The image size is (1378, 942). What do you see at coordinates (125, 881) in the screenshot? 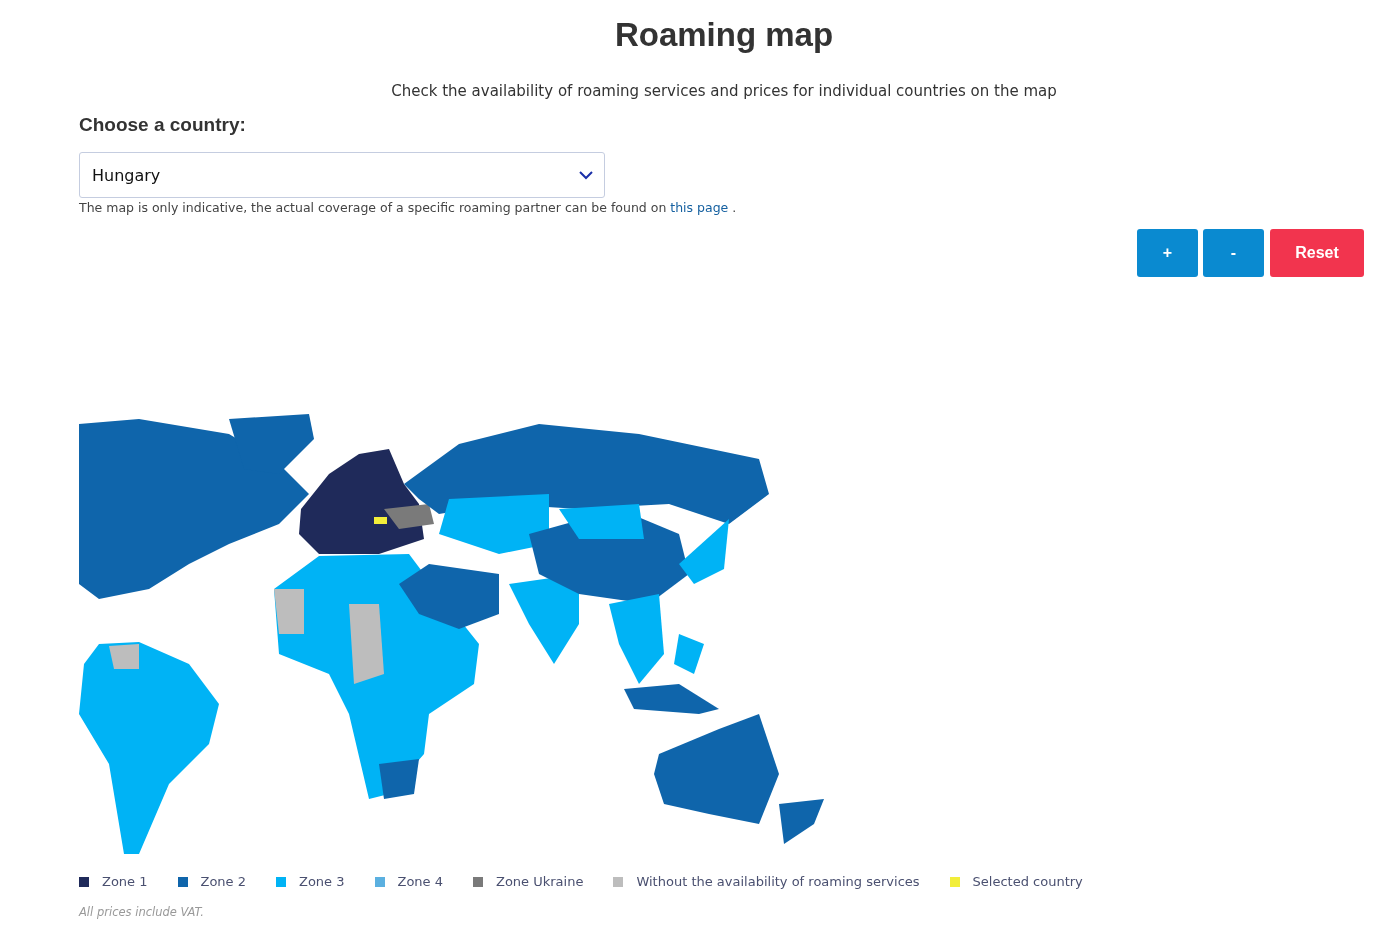
I see `legend-label: Zone 1` at bounding box center [125, 881].